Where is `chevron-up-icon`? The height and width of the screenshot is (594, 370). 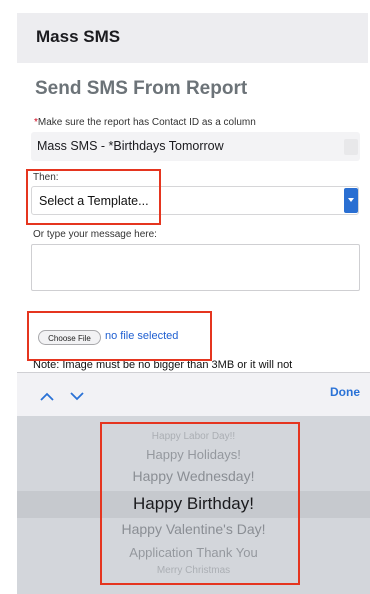 chevron-up-icon is located at coordinates (47, 396).